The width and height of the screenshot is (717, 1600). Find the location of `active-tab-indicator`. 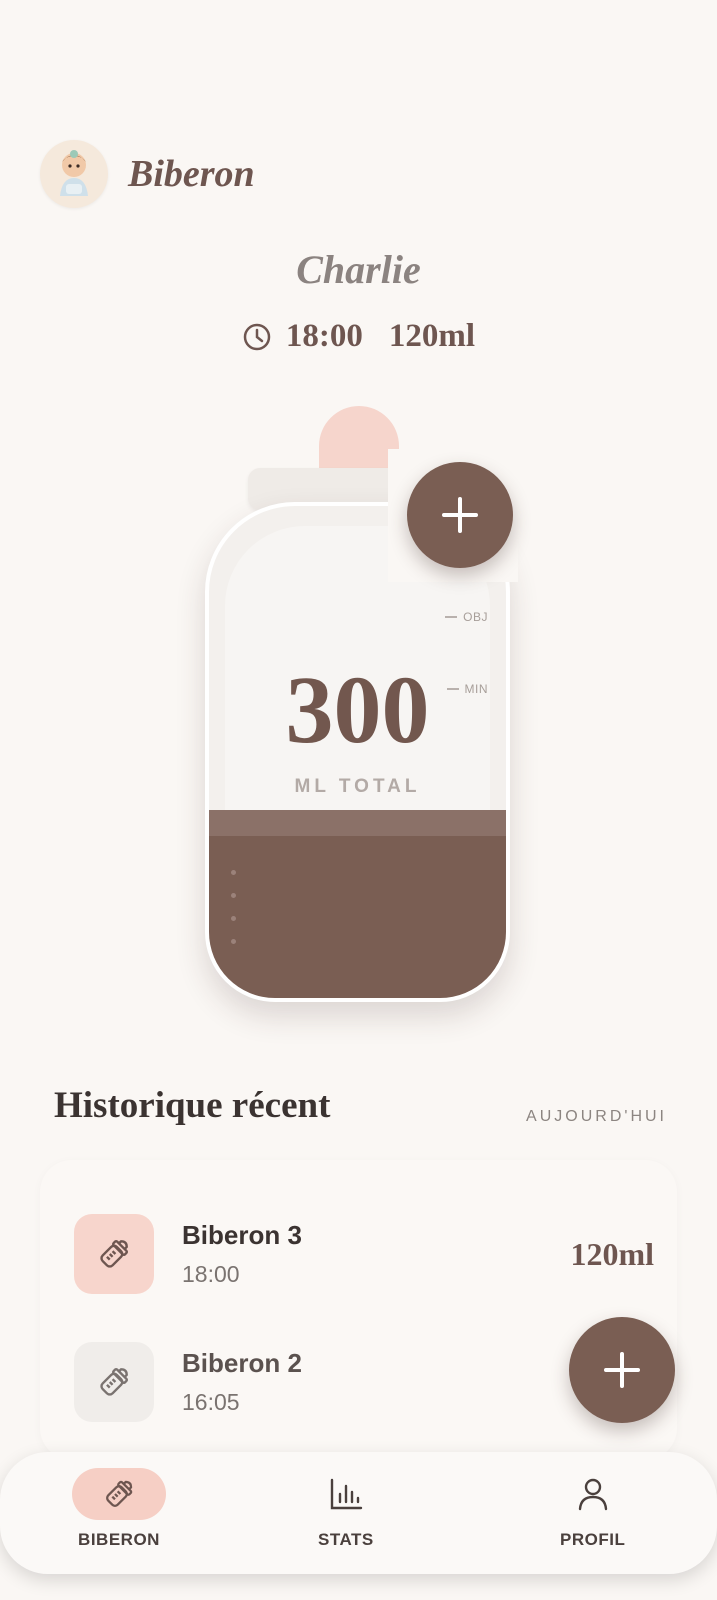

active-tab-indicator is located at coordinates (119, 1494).